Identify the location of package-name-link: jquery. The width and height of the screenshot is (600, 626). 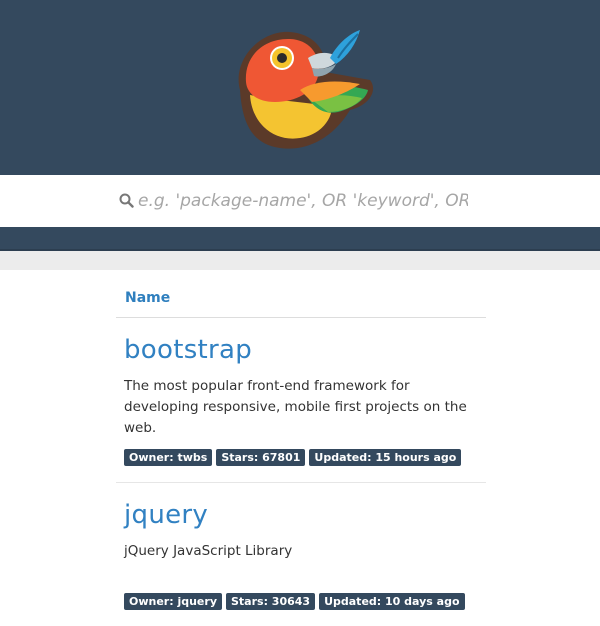
(166, 515).